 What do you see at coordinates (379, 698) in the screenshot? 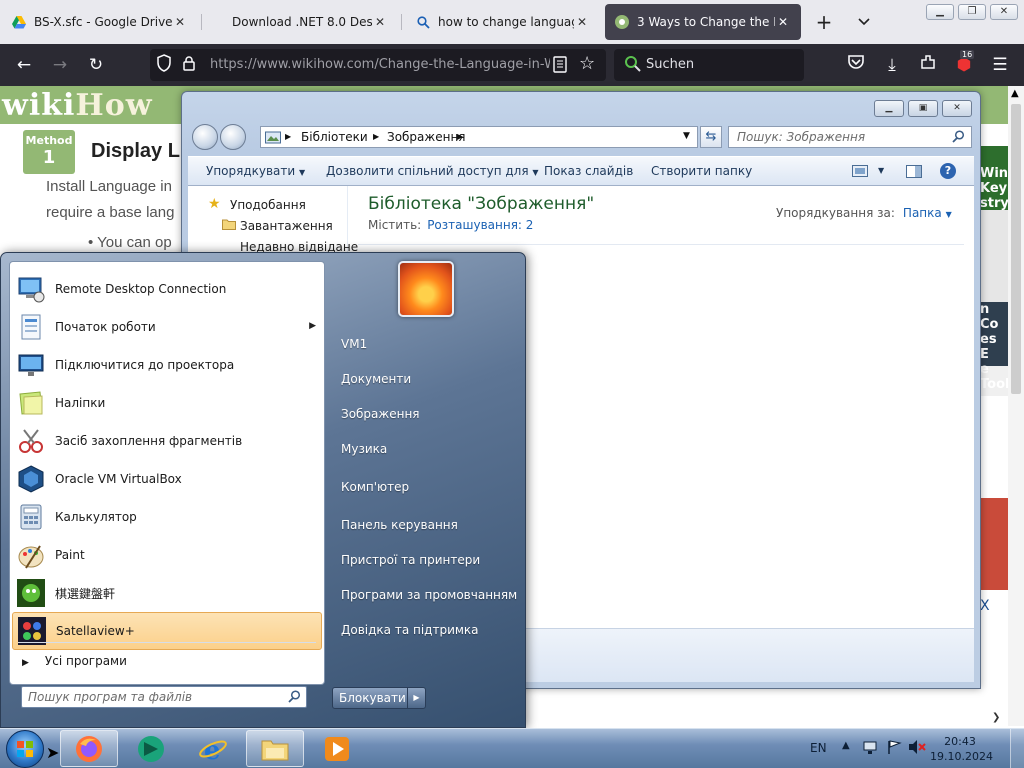
I see `lock-button: Блокувати ▶` at bounding box center [379, 698].